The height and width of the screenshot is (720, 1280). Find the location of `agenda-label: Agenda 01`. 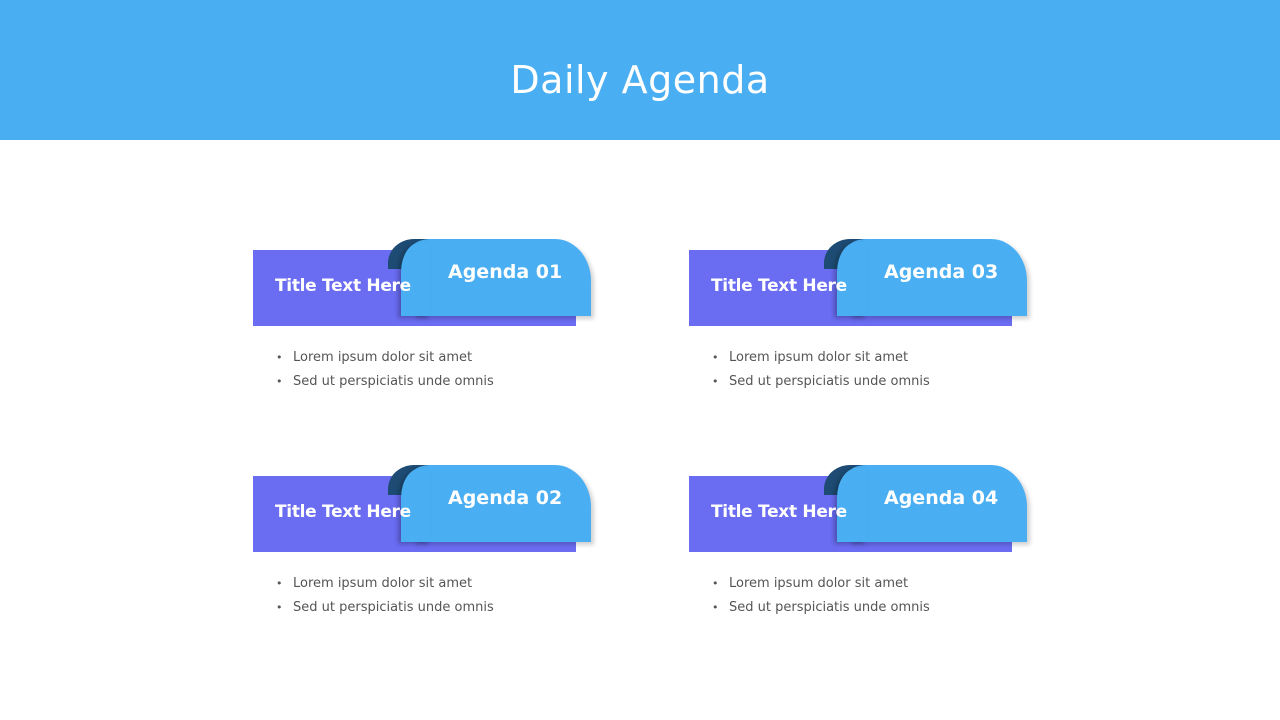

agenda-label: Agenda 01 is located at coordinates (505, 272).